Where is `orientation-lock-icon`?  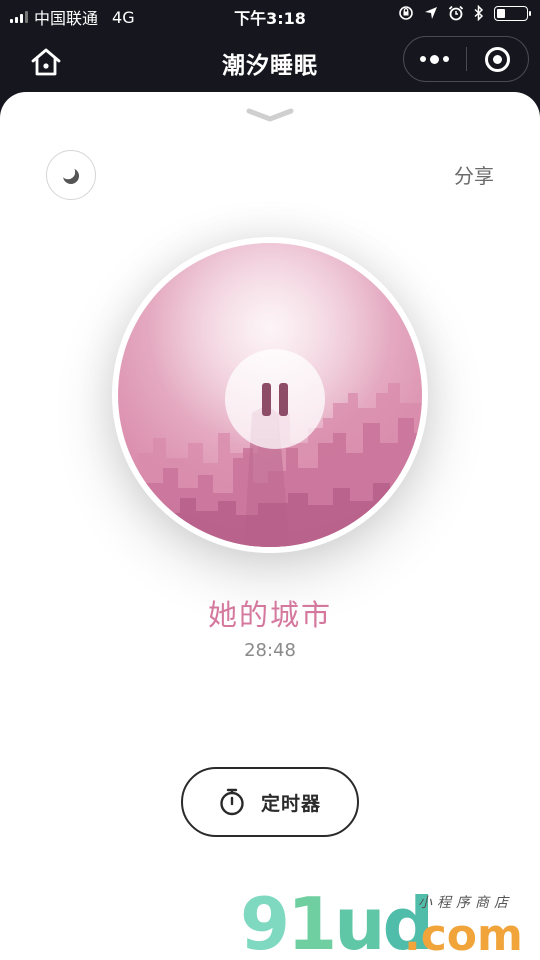
orientation-lock-icon is located at coordinates (406, 13).